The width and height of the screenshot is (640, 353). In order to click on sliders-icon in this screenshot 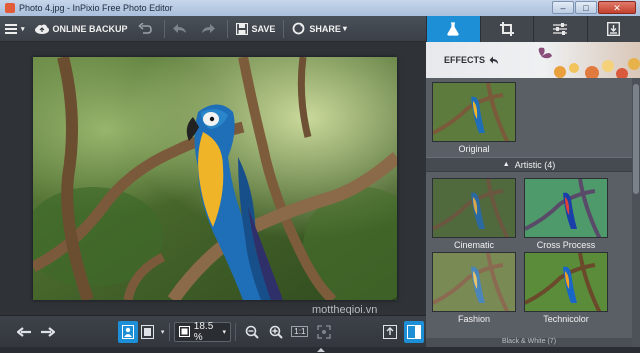, I will do `click(560, 29)`.